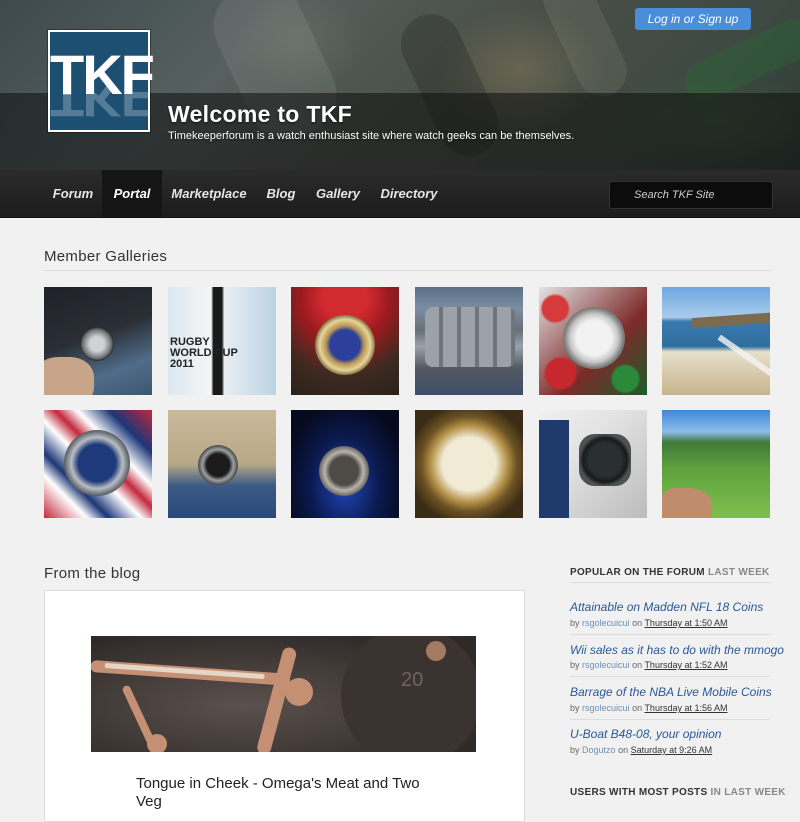  What do you see at coordinates (101, 81) in the screenshot?
I see `site-logo: TKF TKF` at bounding box center [101, 81].